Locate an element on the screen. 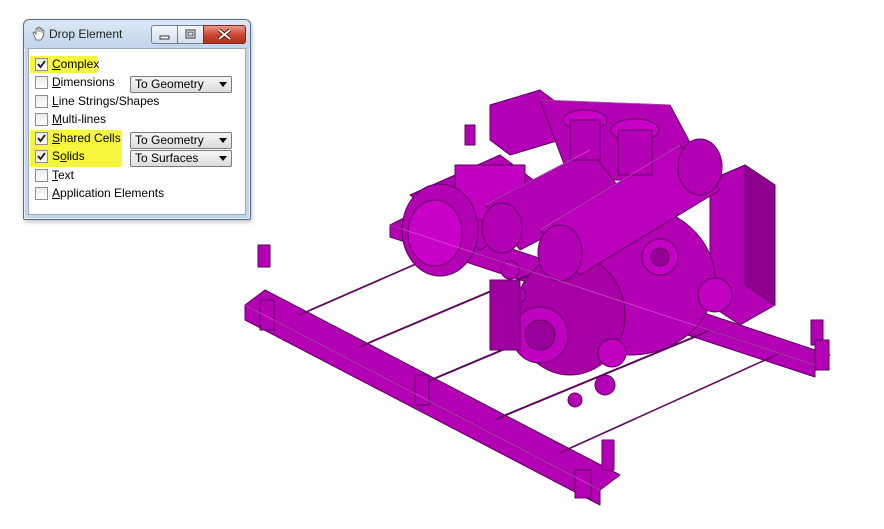 Image resolution: width=884 pixels, height=529 pixels. solids-dropdown: To Surfaces is located at coordinates (181, 158).